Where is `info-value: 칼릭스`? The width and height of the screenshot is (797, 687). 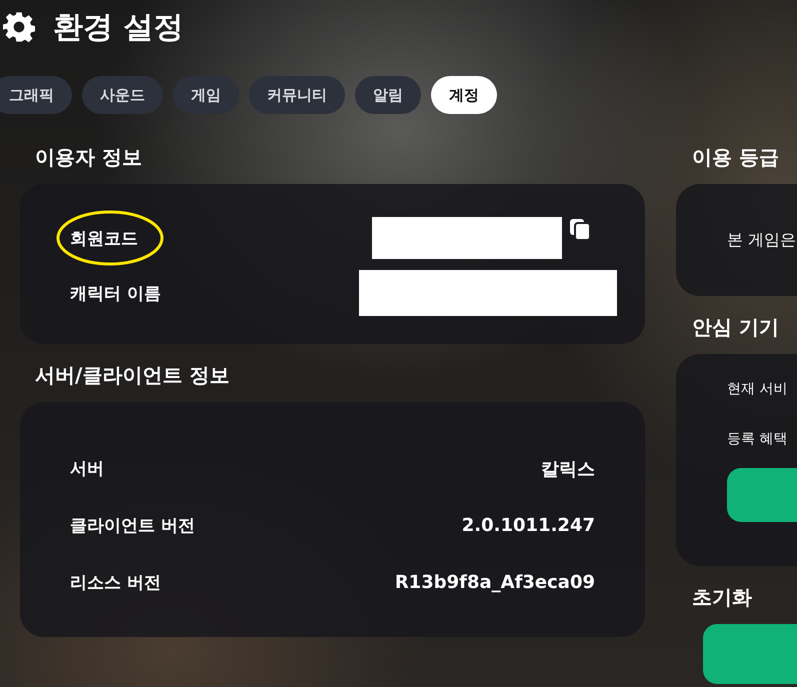 info-value: 칼릭스 is located at coordinates (568, 469).